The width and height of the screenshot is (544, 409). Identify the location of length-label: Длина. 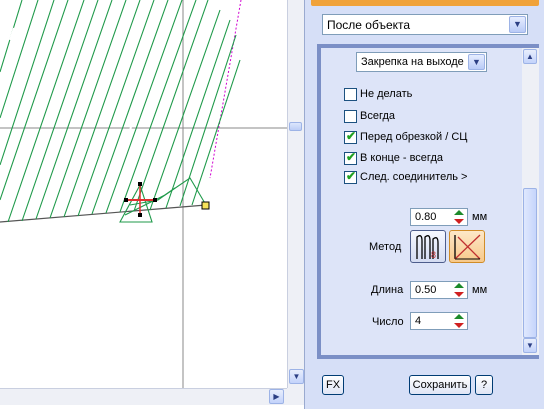
(387, 290).